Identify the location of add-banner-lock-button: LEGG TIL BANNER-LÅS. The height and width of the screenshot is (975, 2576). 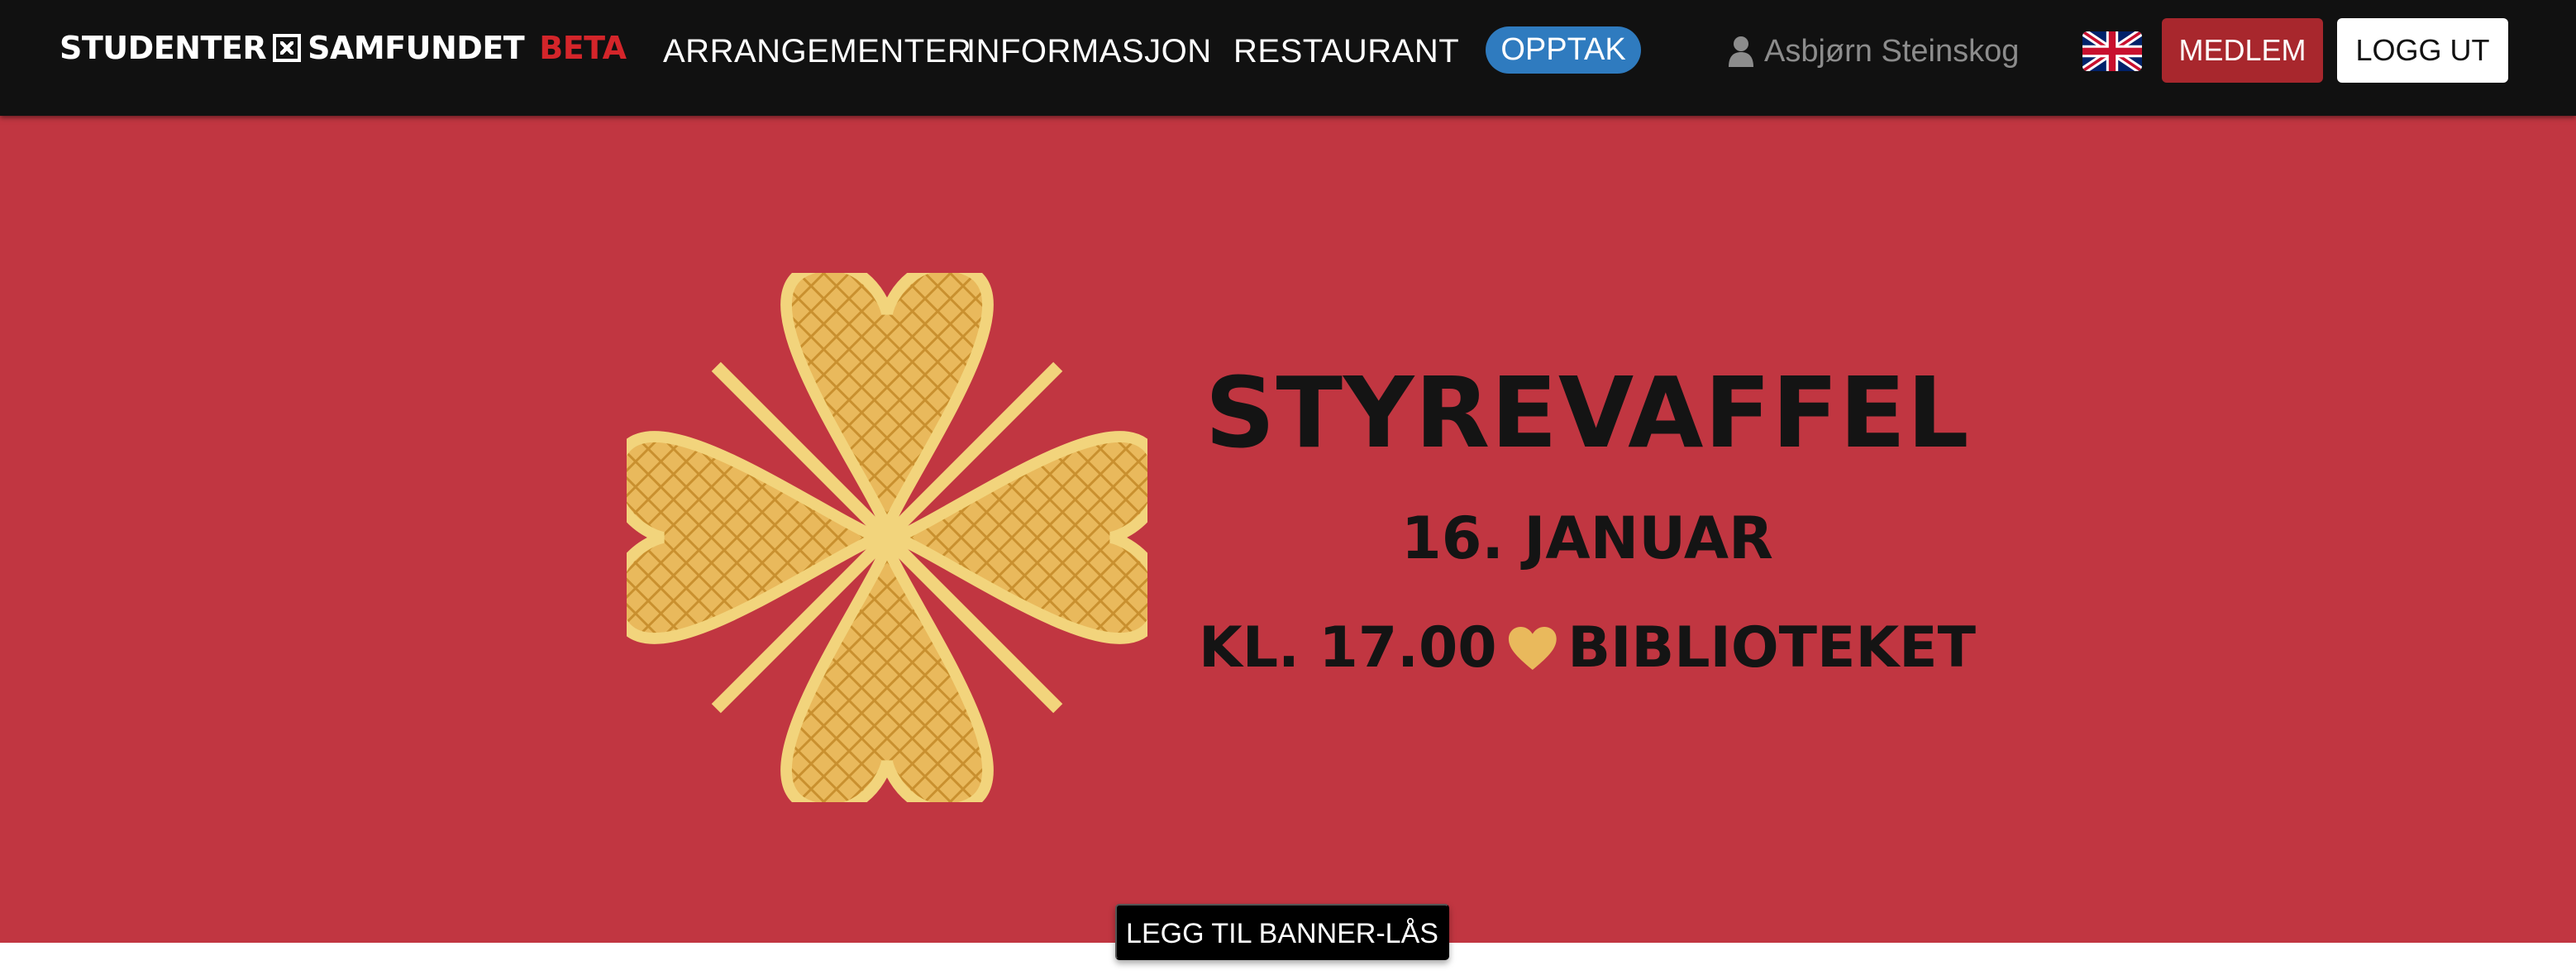
(1282, 932).